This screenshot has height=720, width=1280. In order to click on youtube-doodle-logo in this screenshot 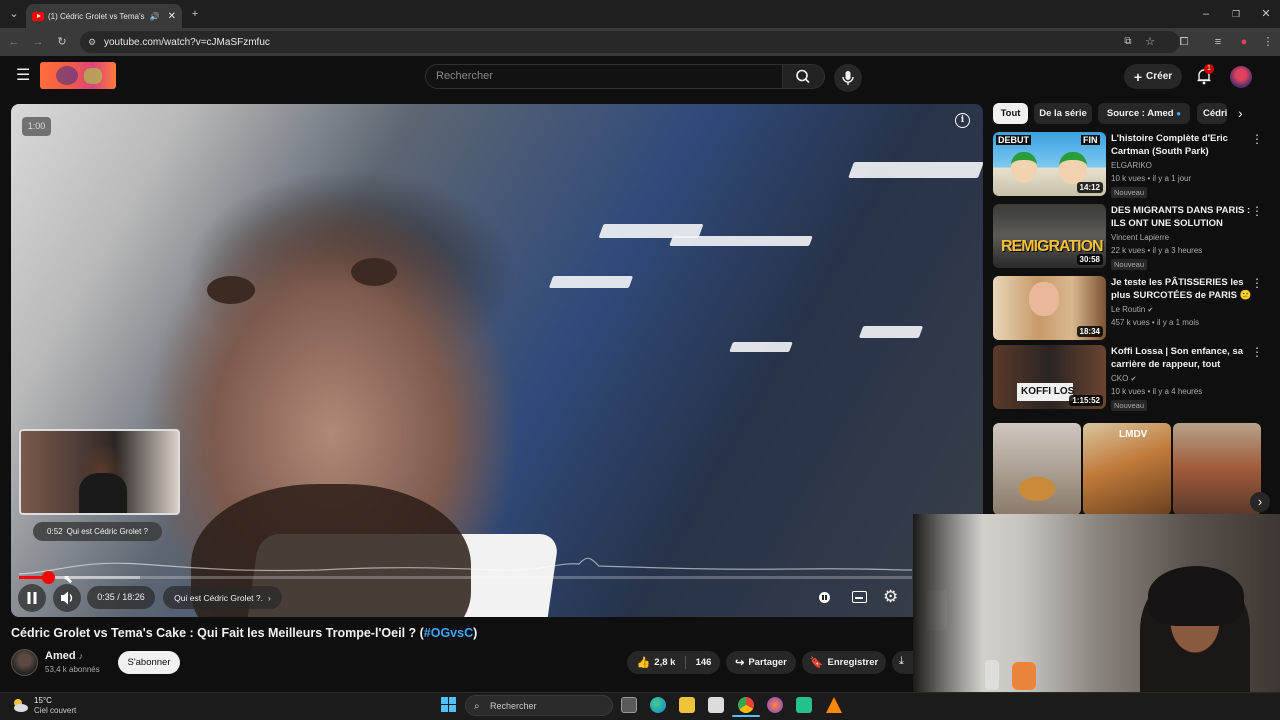, I will do `click(78, 75)`.